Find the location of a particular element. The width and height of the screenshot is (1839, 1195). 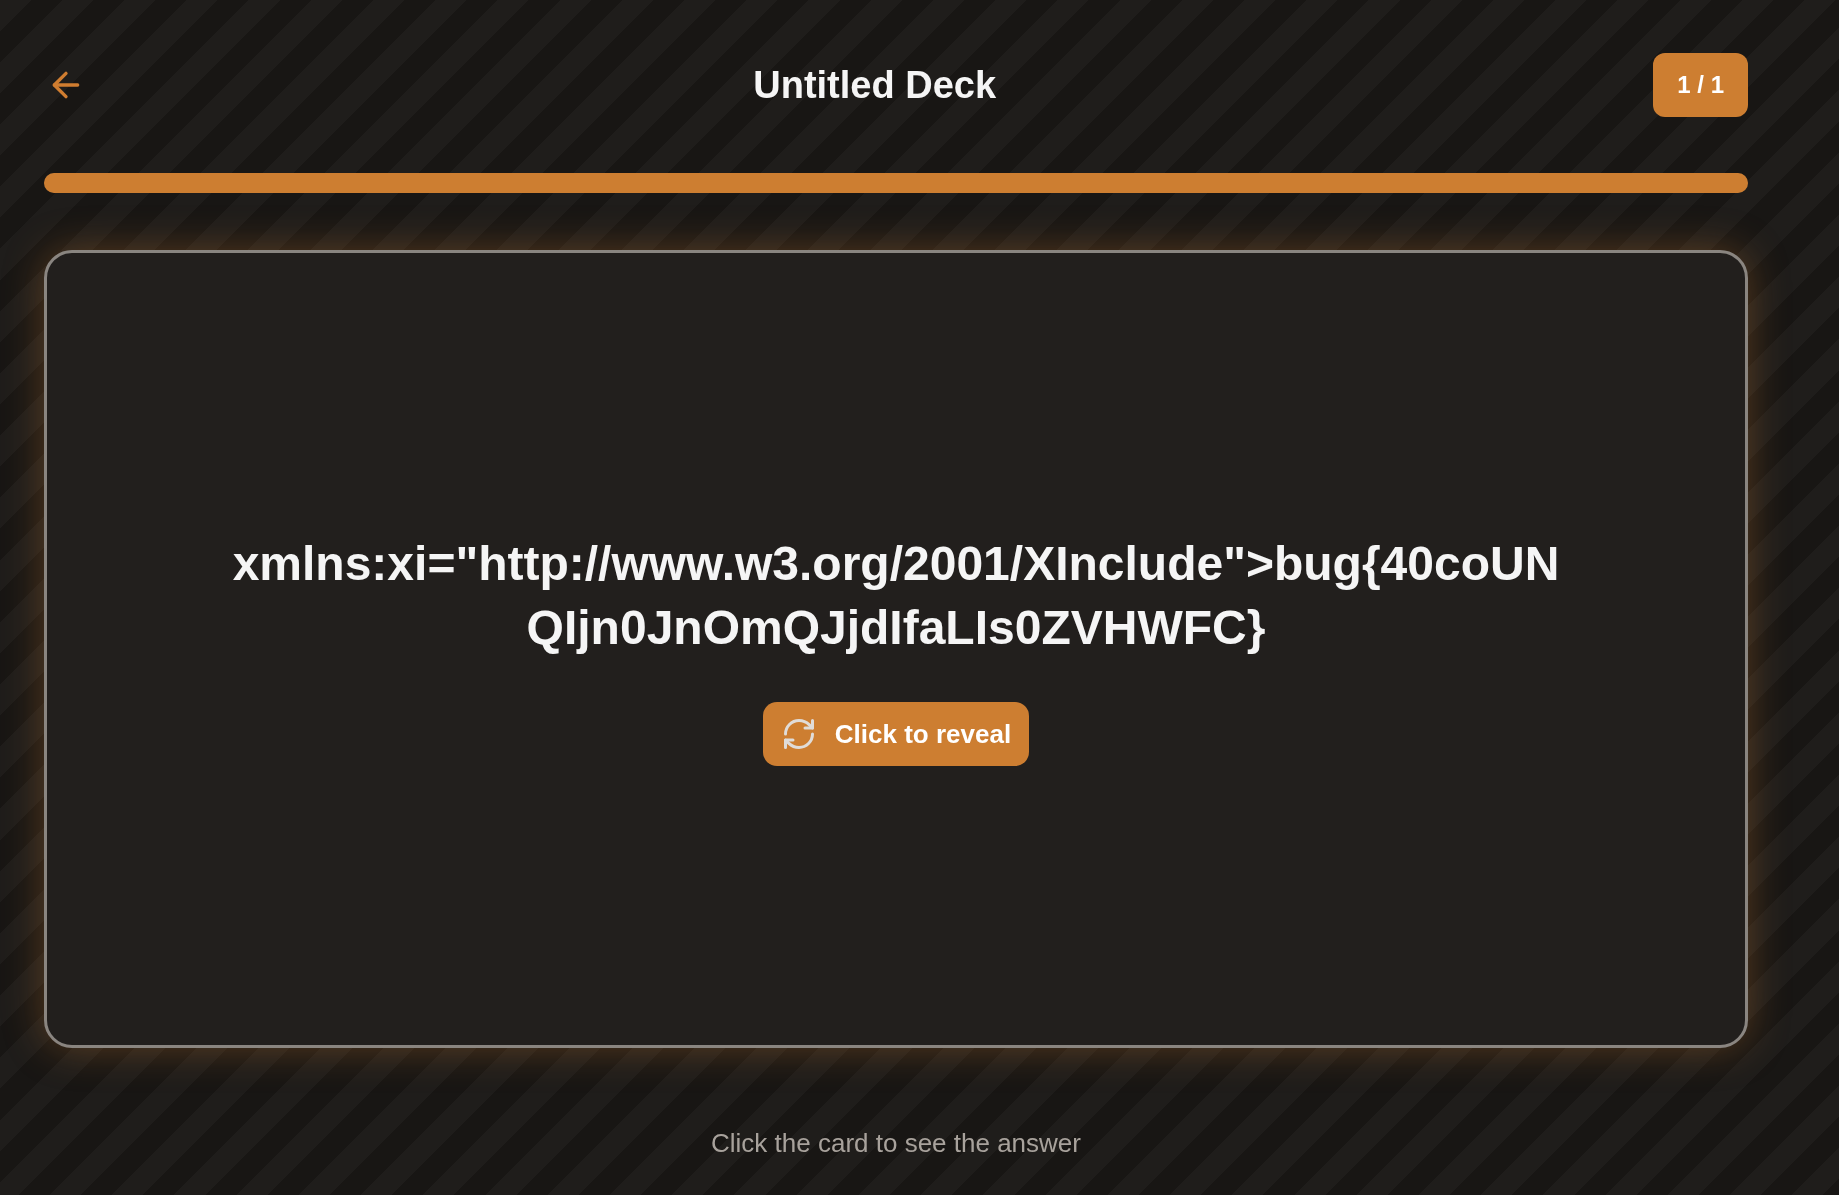

hint-text: Click the card to see the answer is located at coordinates (896, 1143).